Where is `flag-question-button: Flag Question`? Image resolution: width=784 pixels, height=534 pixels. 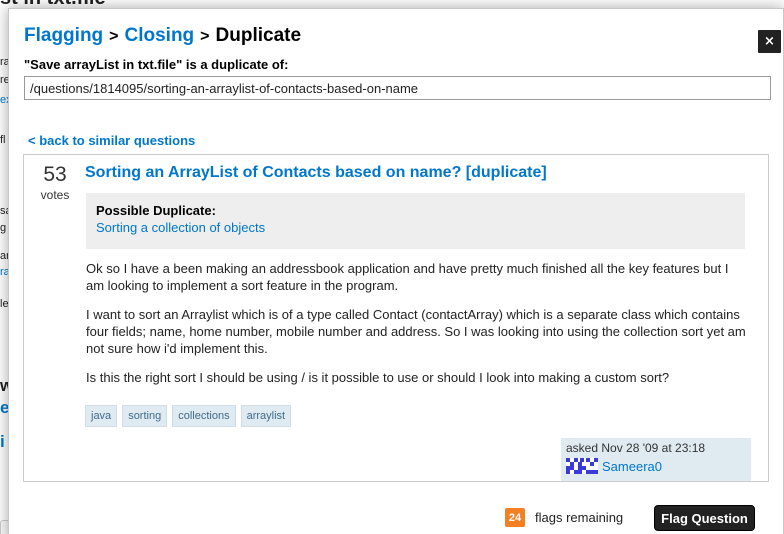 flag-question-button: Flag Question is located at coordinates (704, 518).